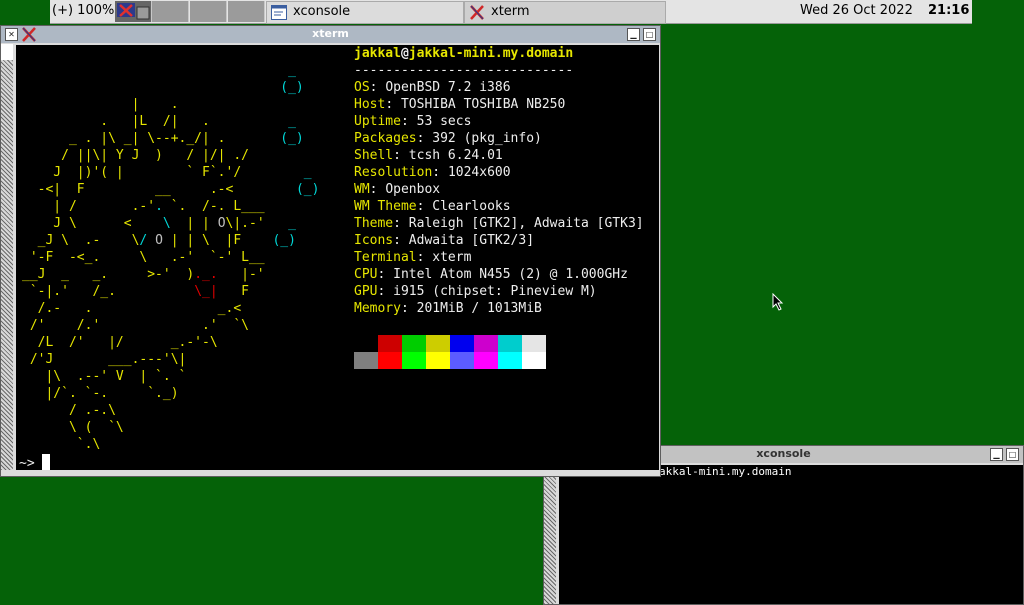 The width and height of the screenshot is (1024, 605). What do you see at coordinates (471, 206) in the screenshot?
I see `info-value-wm-theme: Clearlooks` at bounding box center [471, 206].